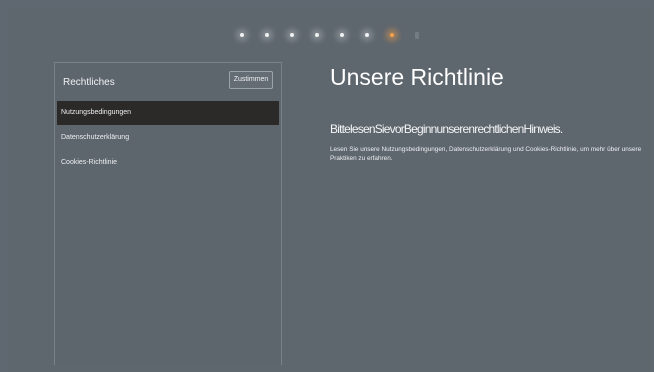 Image resolution: width=654 pixels, height=372 pixels. Describe the element at coordinates (168, 81) in the screenshot. I see `sidebar-header: Rechtliches Zustimmen` at that location.